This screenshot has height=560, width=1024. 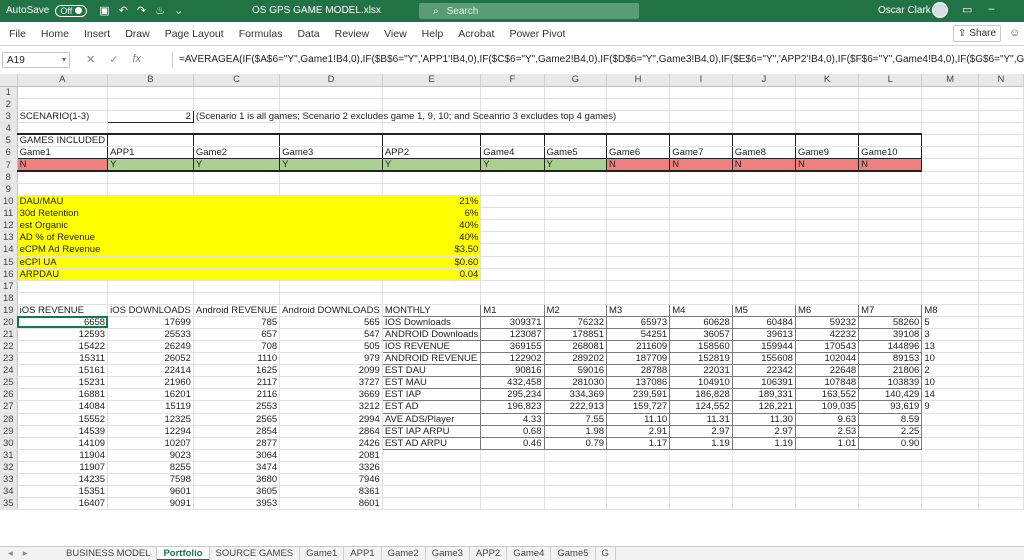 I want to click on cell: 708, so click(x=237, y=347).